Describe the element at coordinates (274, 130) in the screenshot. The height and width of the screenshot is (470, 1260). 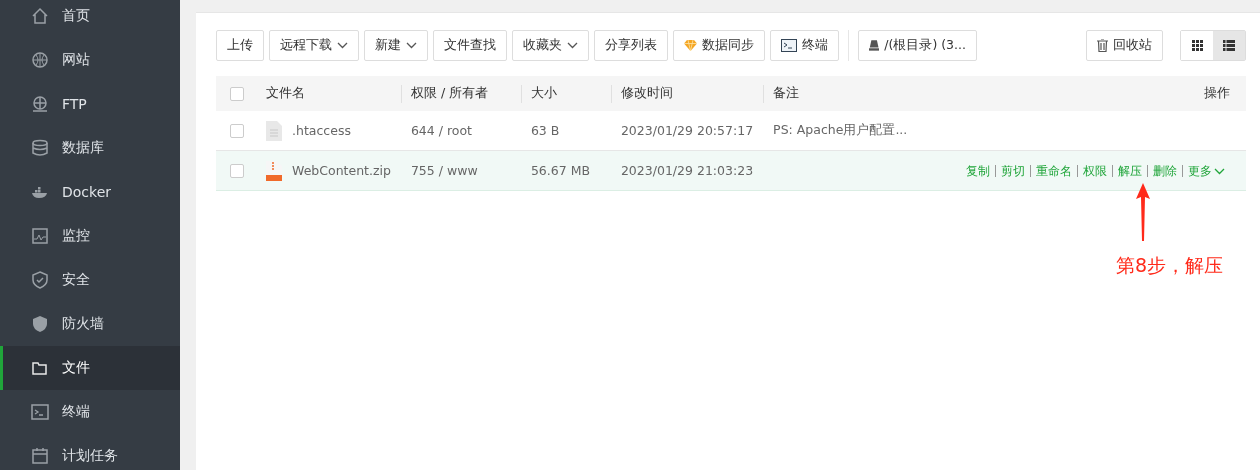
I see `document-icon` at that location.